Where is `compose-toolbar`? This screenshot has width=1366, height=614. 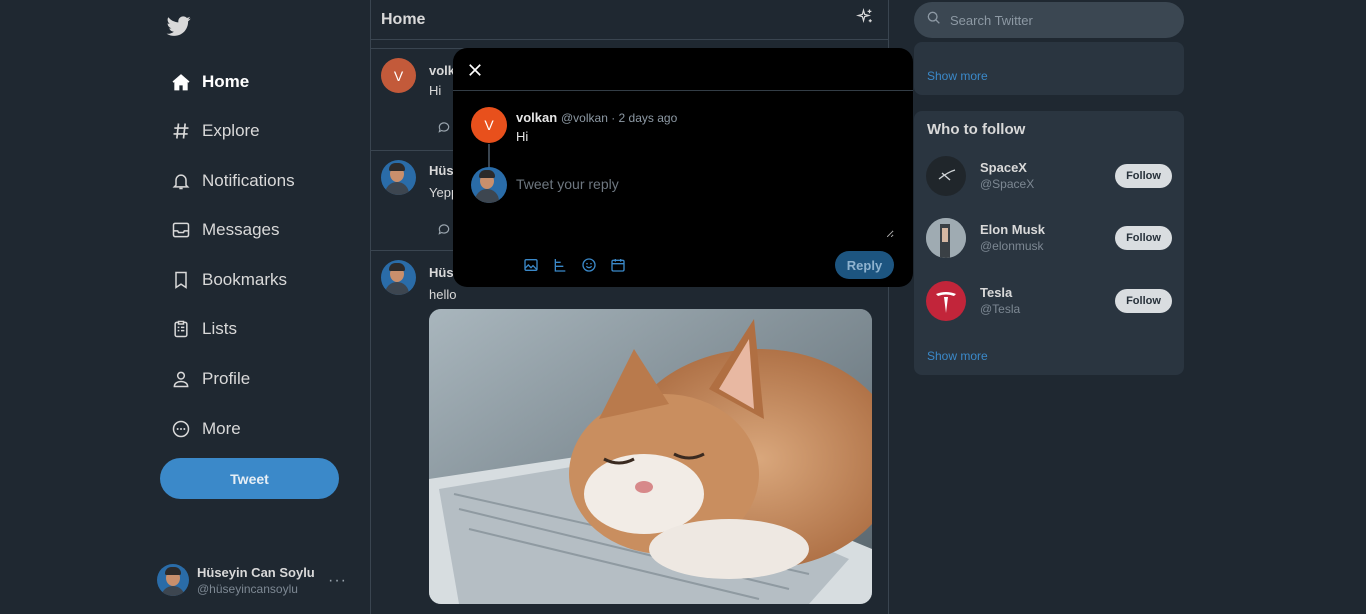
compose-toolbar is located at coordinates (574, 265).